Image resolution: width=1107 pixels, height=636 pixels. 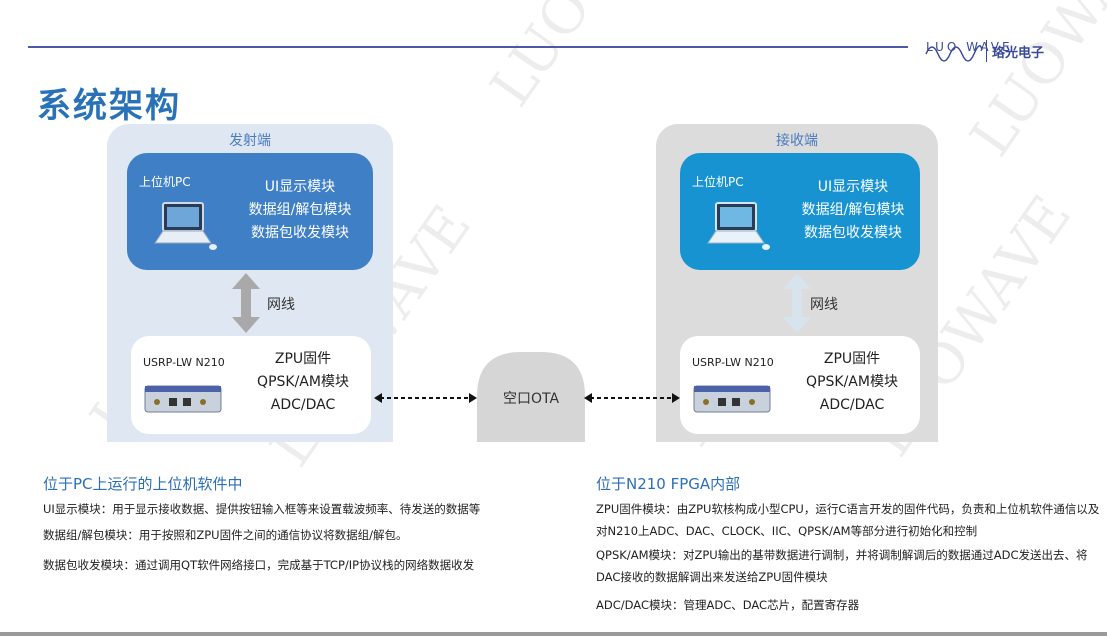 I want to click on fpga-section-title: 位于N210 FPGA内部, so click(x=668, y=484).